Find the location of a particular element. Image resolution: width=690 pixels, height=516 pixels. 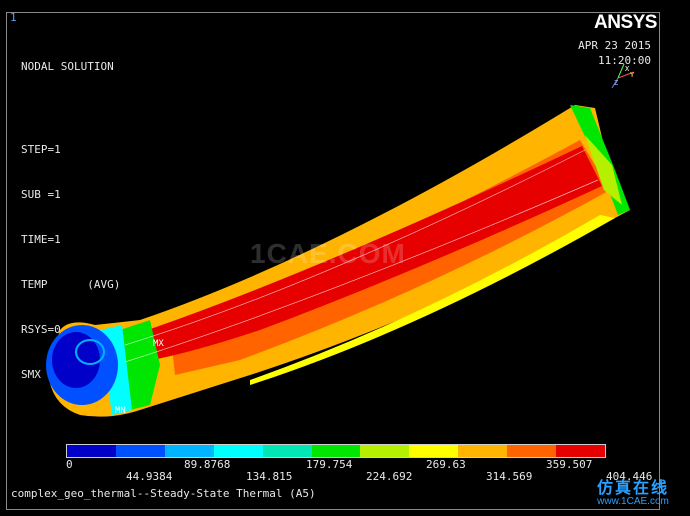

legend-label: 224.692 is located at coordinates (389, 476).